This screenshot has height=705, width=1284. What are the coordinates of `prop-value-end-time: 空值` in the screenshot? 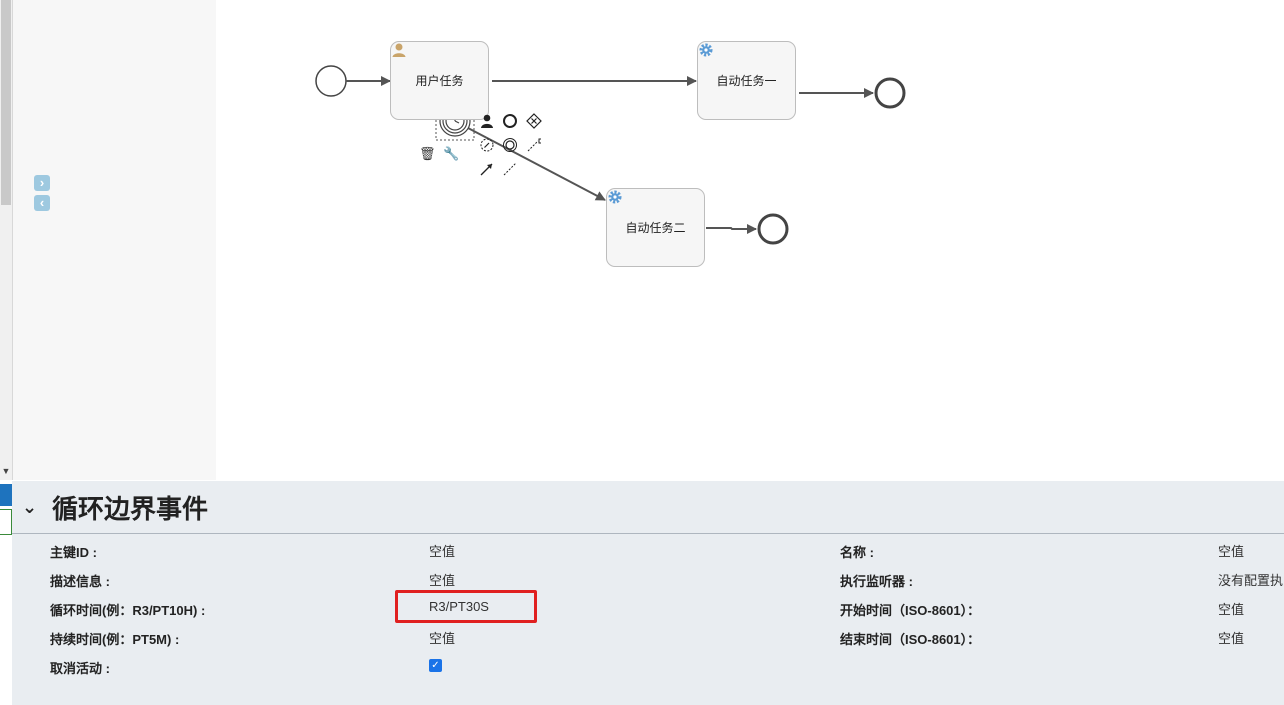 It's located at (1231, 637).